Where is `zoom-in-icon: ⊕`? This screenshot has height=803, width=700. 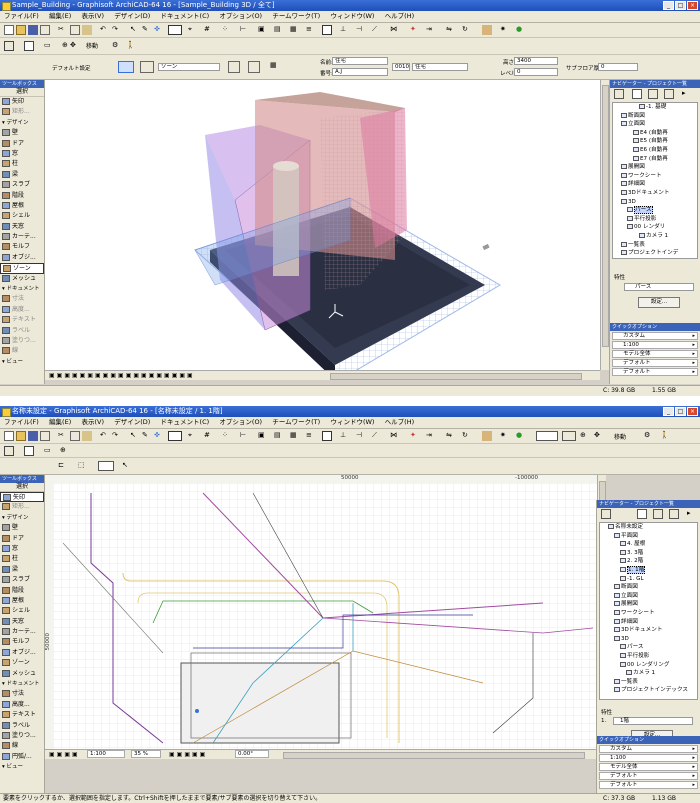 zoom-in-icon: ⊕ is located at coordinates (65, 451).